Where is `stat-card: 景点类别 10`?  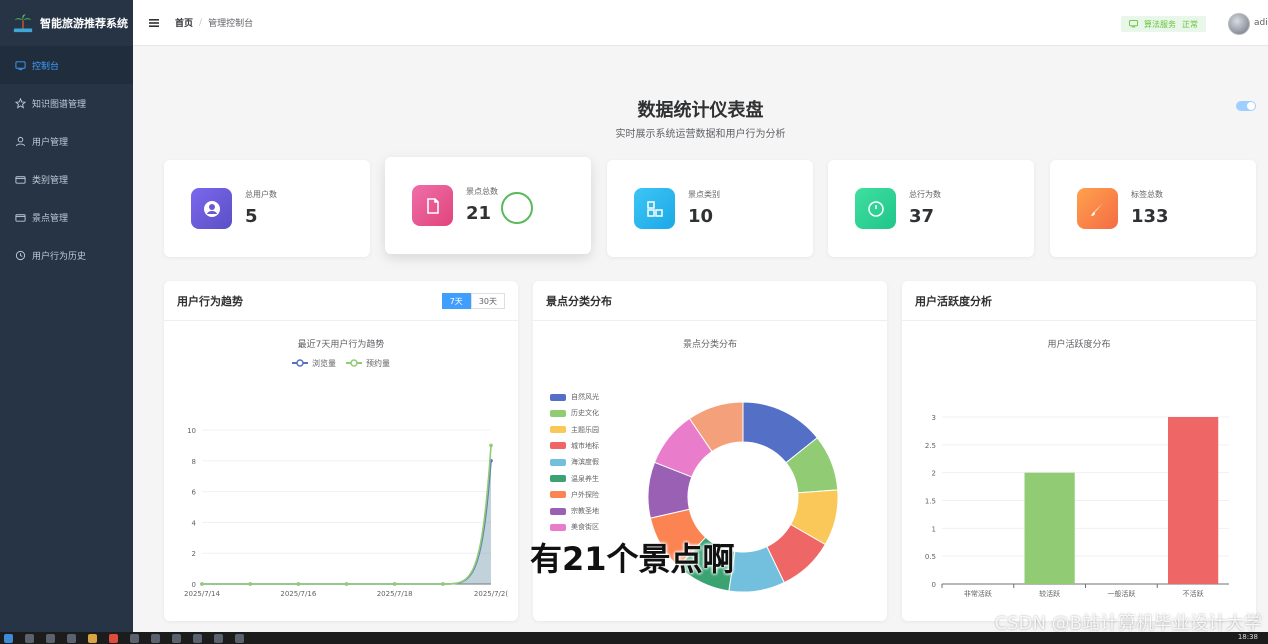
stat-card: 景点类别 10 is located at coordinates (710, 208).